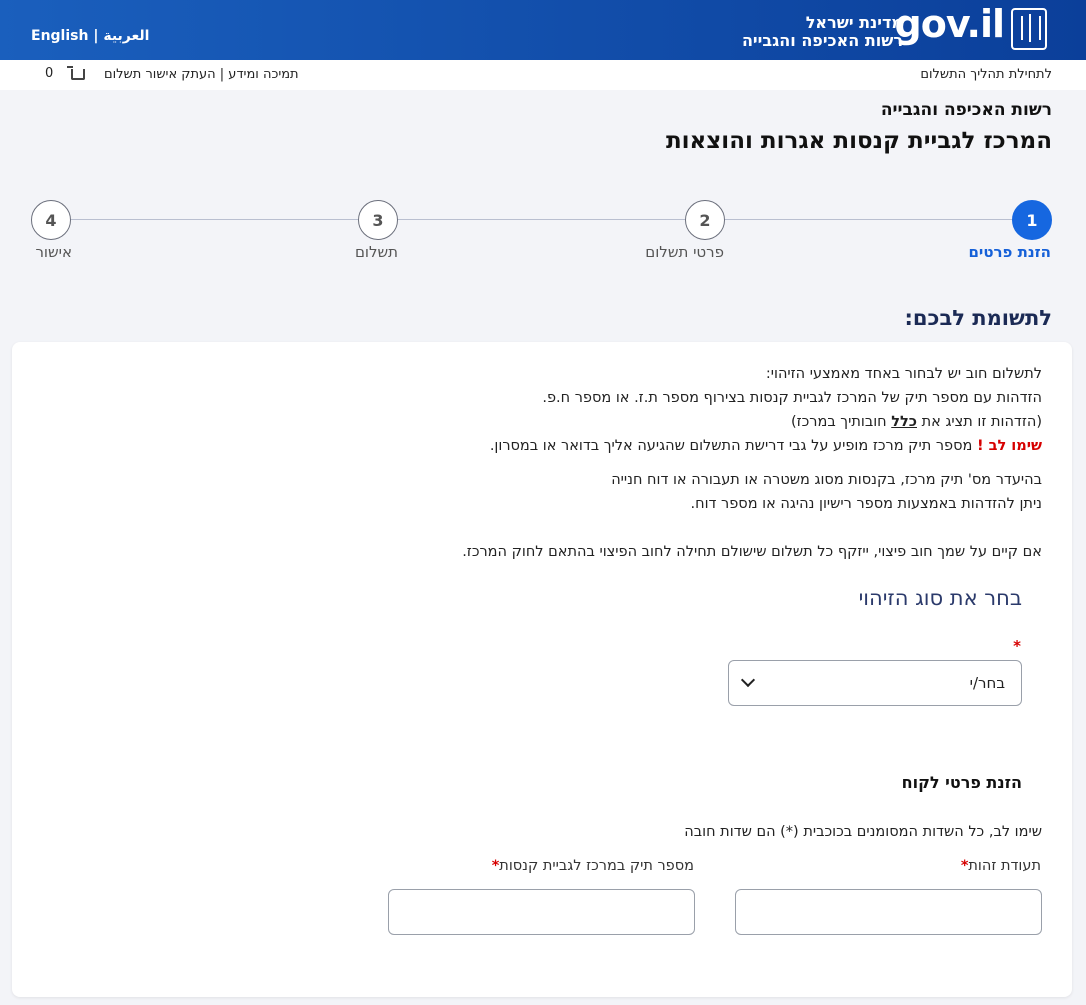 The height and width of the screenshot is (1005, 1086). I want to click on step-4-circle: 4, so click(51, 220).